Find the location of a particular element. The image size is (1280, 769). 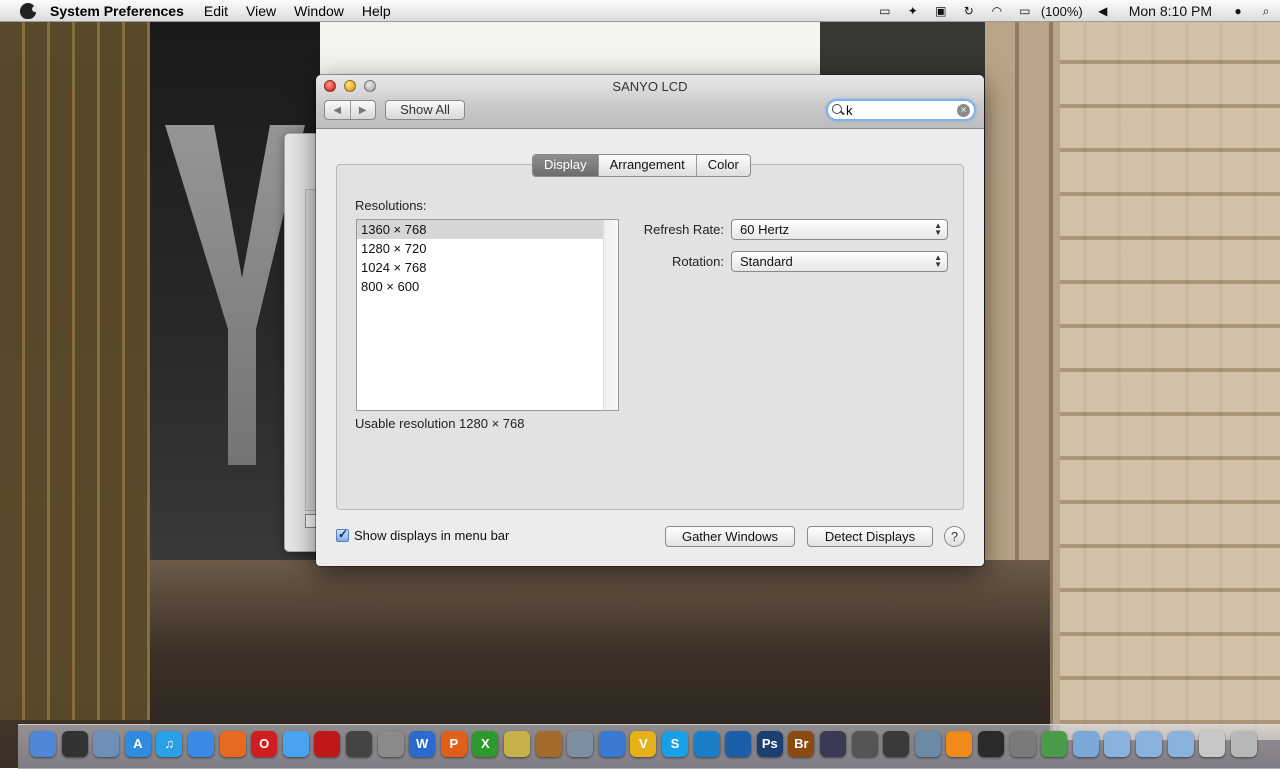

search-input is located at coordinates (901, 110).